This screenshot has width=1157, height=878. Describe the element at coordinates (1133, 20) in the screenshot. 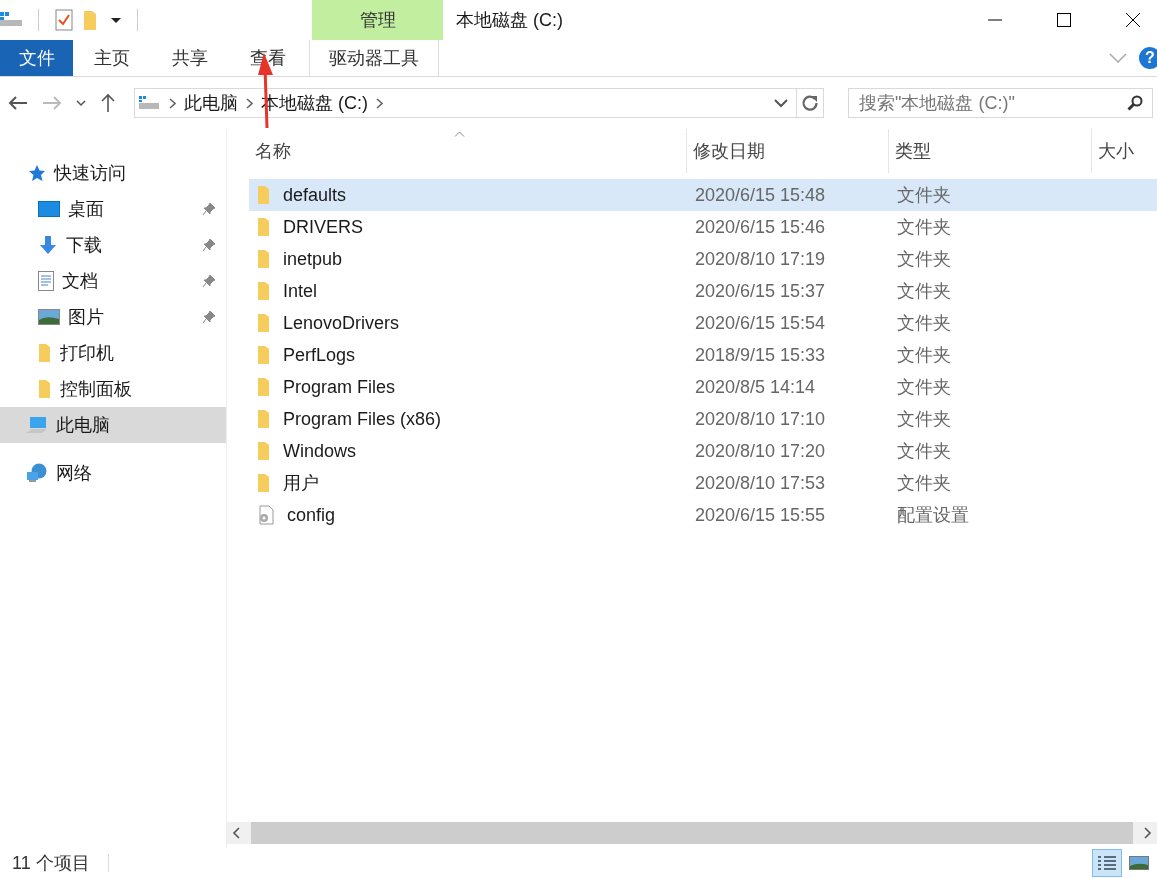

I see `close-icon` at that location.